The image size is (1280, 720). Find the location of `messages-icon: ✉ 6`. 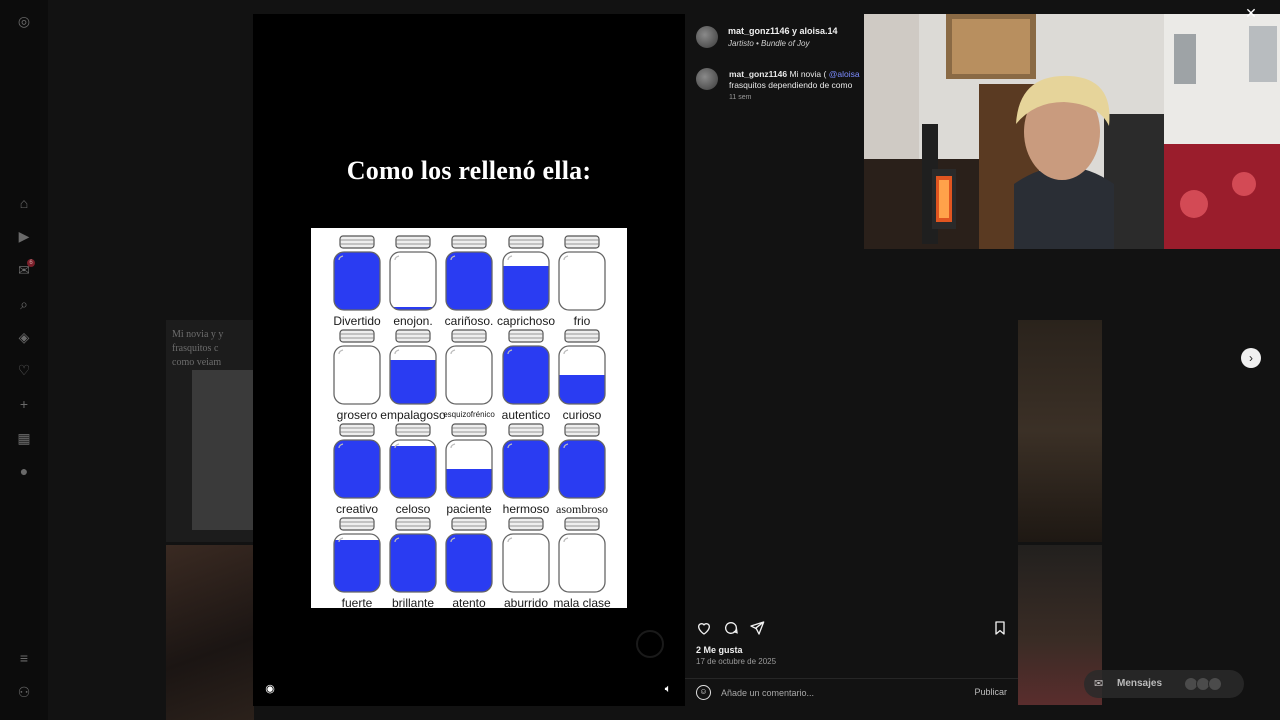

messages-icon: ✉ 6 is located at coordinates (25, 268).